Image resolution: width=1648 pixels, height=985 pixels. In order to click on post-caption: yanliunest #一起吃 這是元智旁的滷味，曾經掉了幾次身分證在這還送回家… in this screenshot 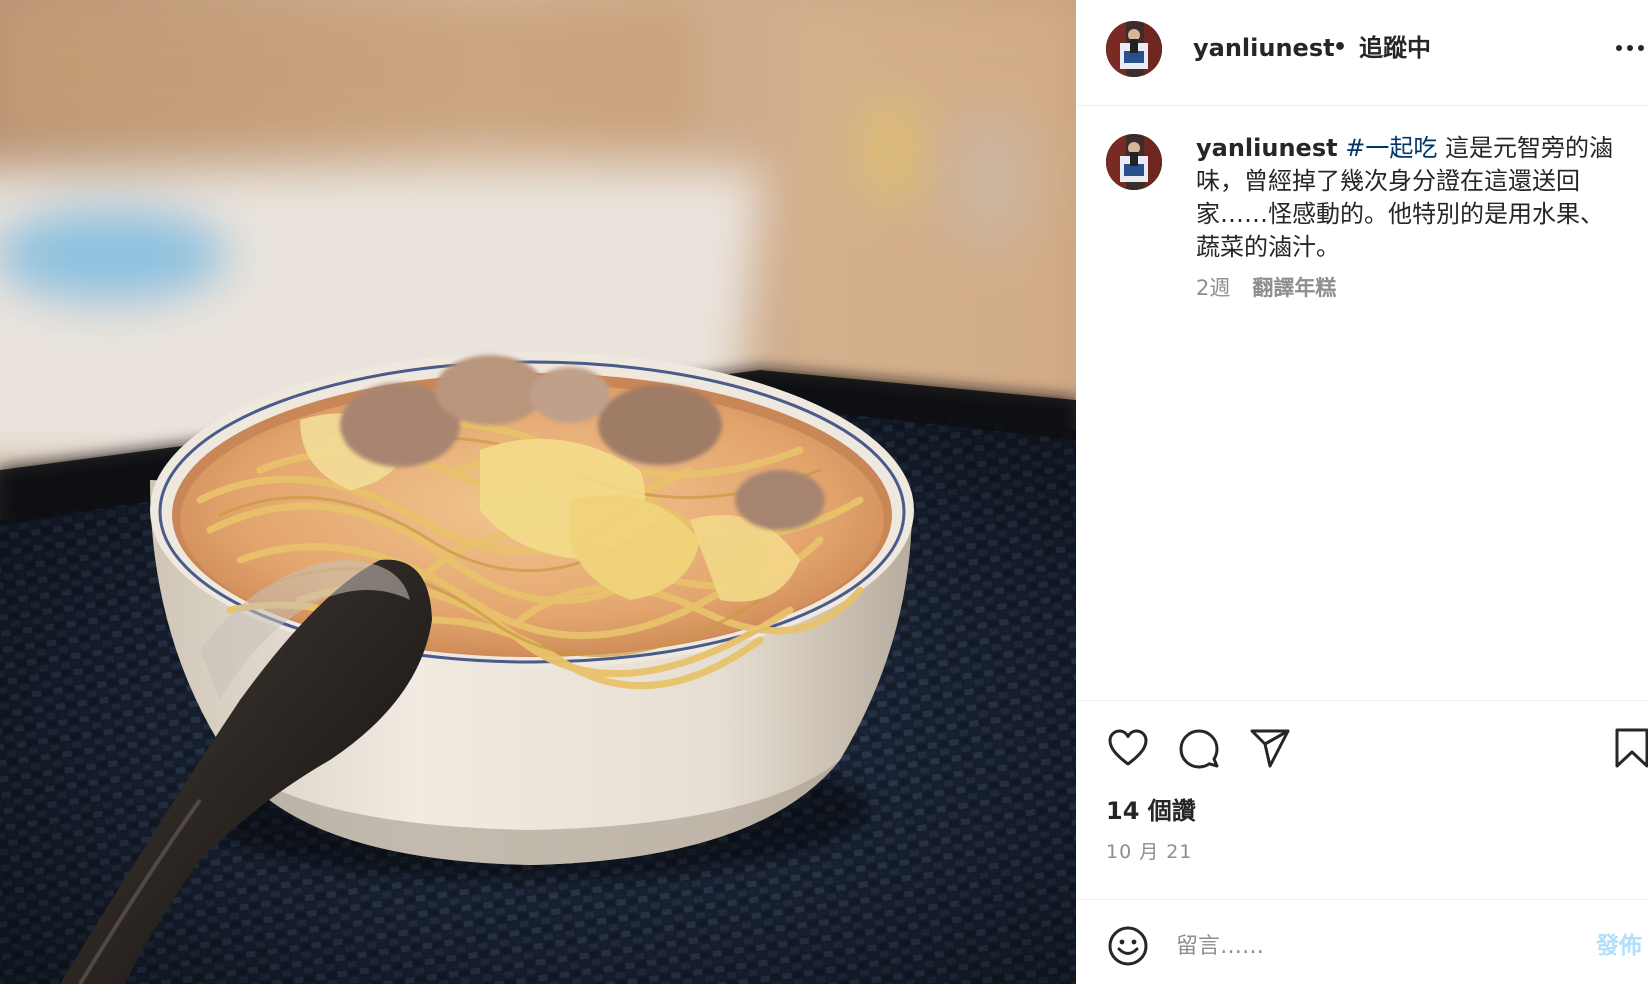, I will do `click(1406, 198)`.